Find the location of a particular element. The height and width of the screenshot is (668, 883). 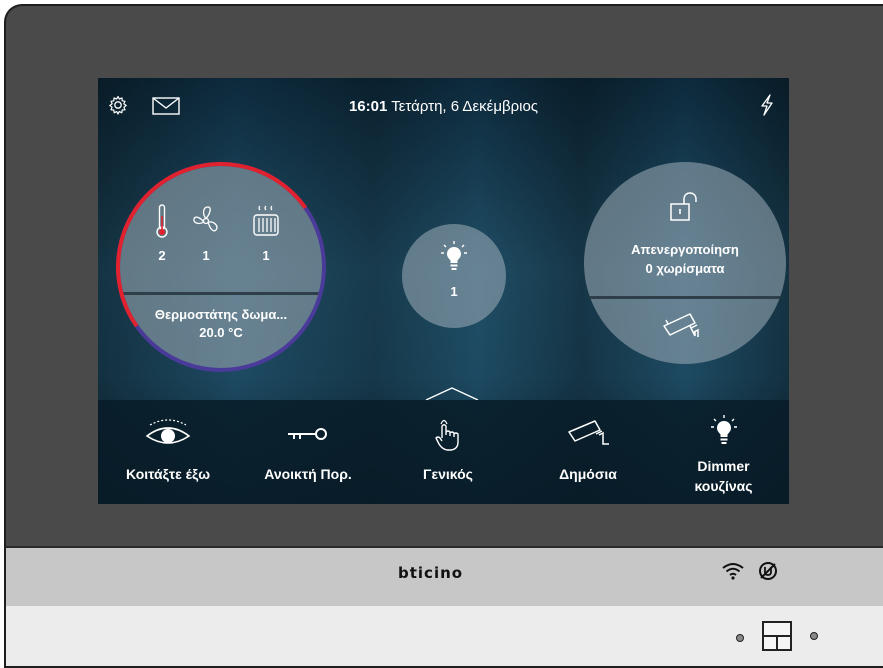

lights-count: 1 is located at coordinates (454, 291).